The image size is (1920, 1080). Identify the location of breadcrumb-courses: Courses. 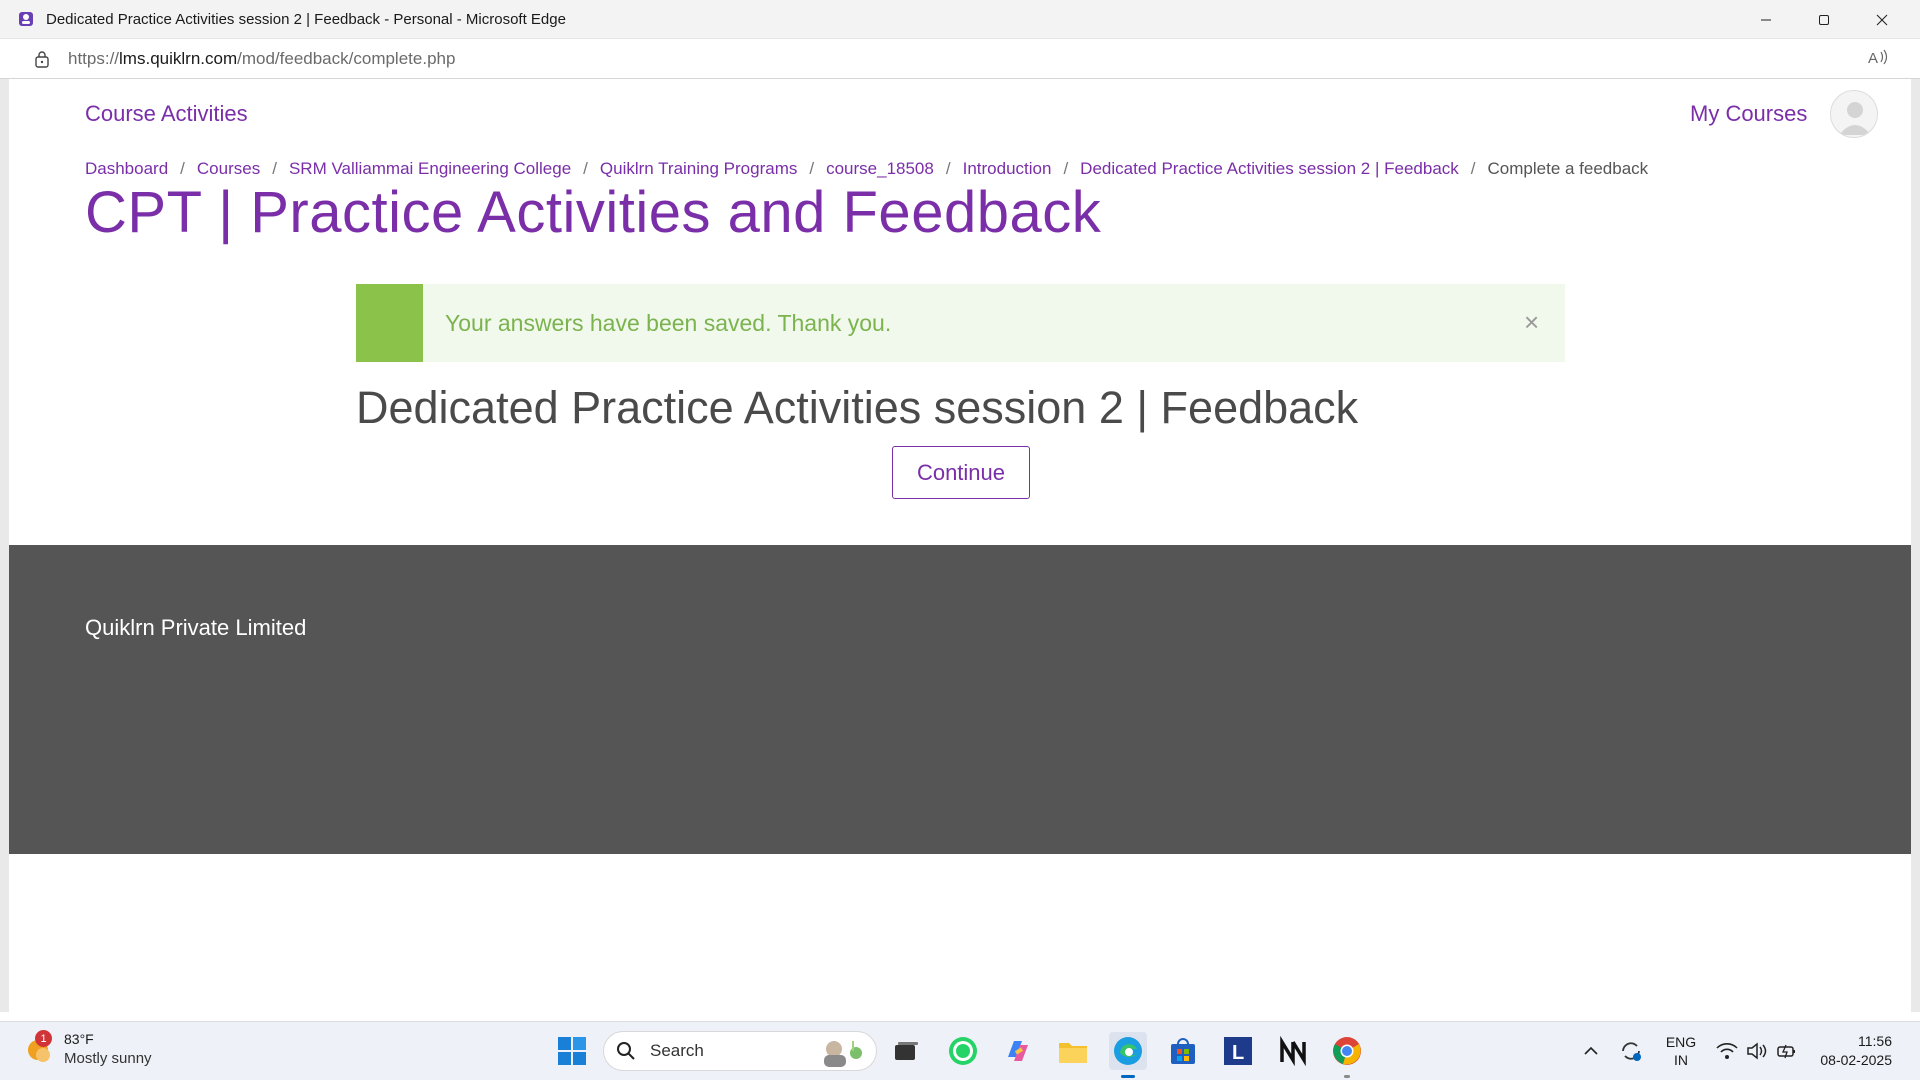
(228, 169).